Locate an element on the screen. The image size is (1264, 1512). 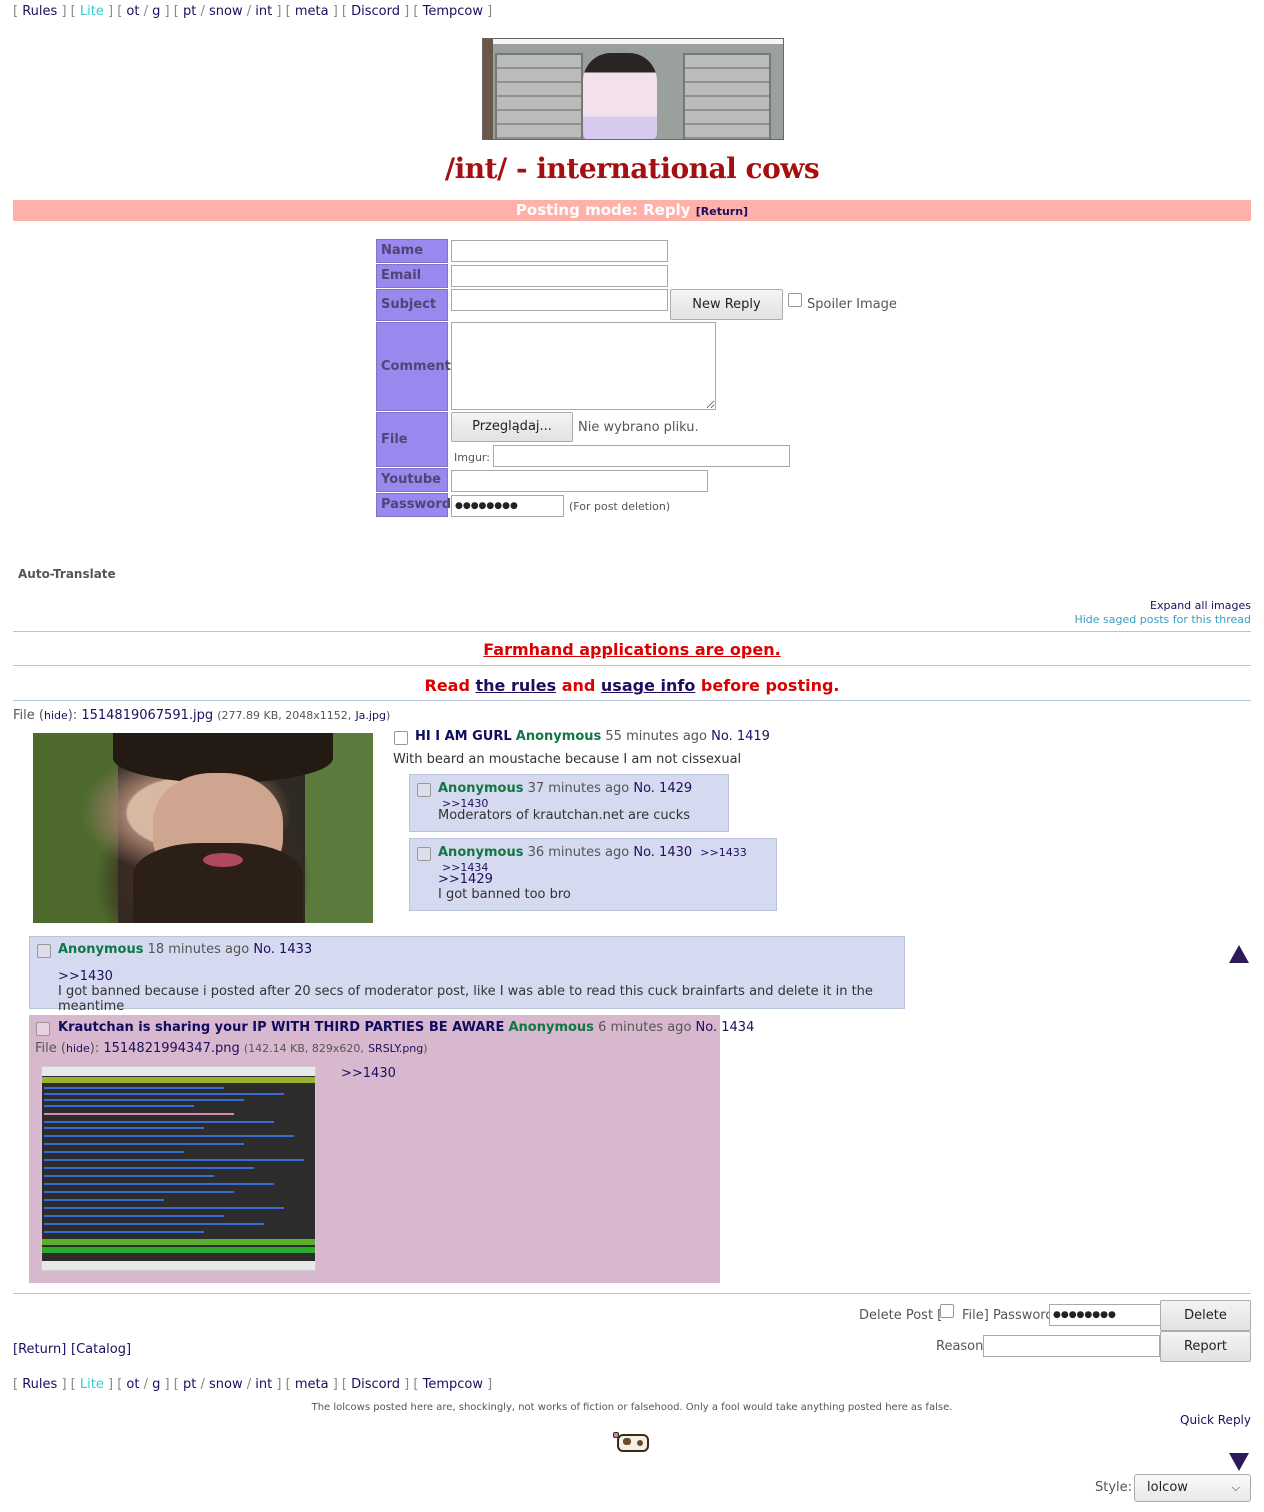
name-field is located at coordinates (559, 251).